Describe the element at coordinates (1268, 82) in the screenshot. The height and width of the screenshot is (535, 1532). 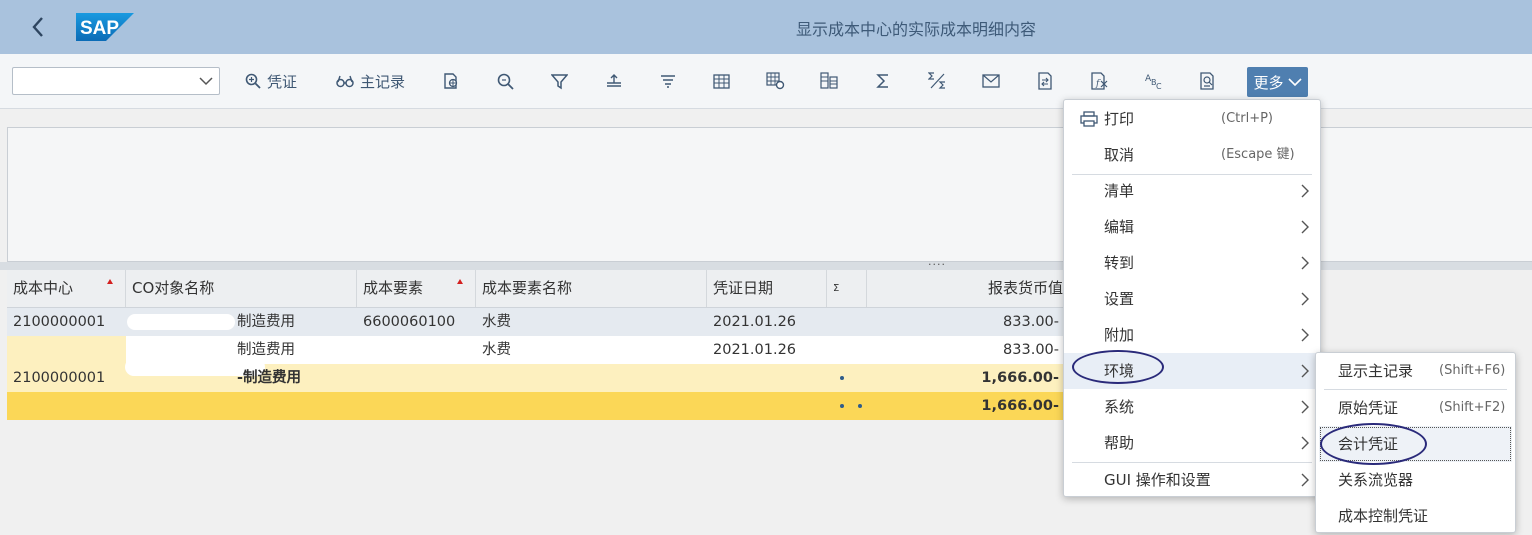
I see `more-label: 更多` at that location.